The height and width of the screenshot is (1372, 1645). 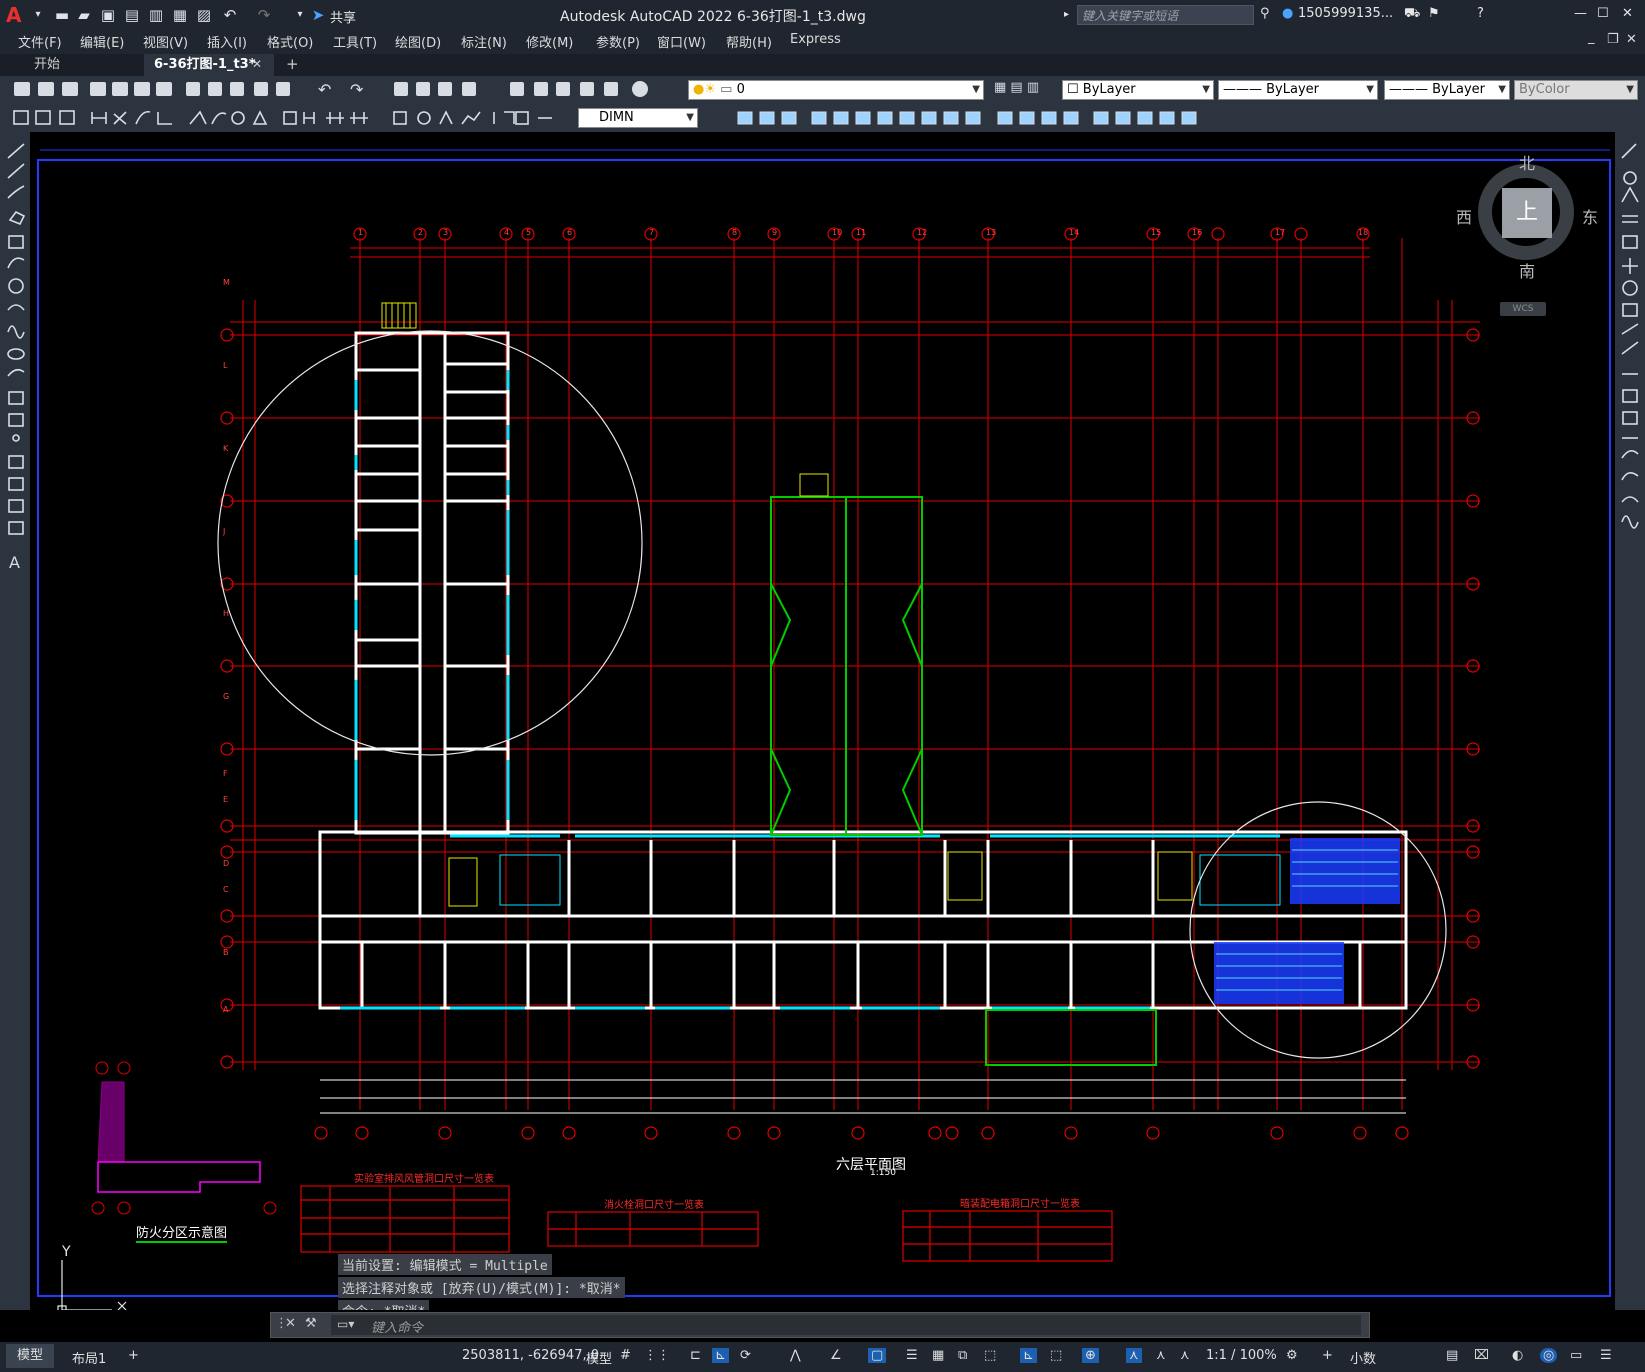 I want to click on maximize-icon: ☐, so click(x=1603, y=13).